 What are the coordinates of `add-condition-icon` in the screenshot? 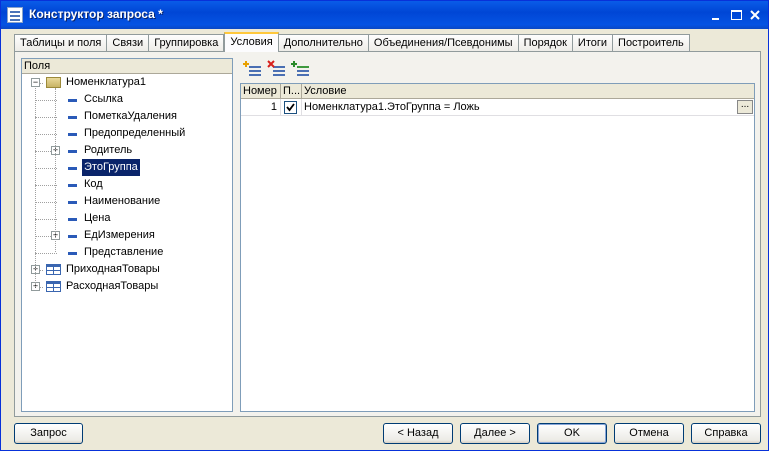 It's located at (252, 68).